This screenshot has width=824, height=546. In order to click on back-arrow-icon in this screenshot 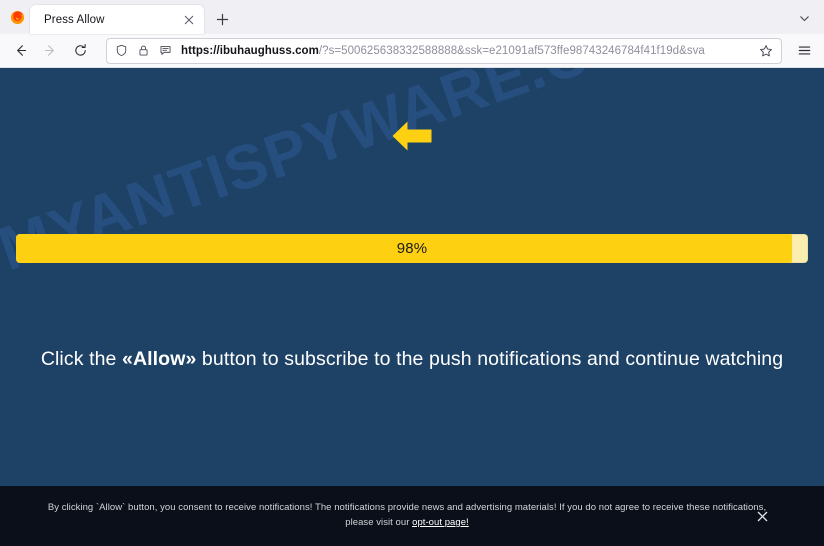, I will do `click(20, 51)`.